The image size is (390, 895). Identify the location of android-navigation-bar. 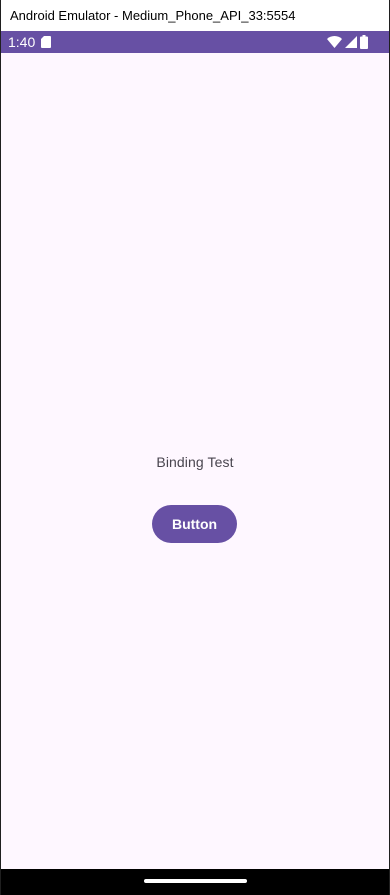
(195, 882).